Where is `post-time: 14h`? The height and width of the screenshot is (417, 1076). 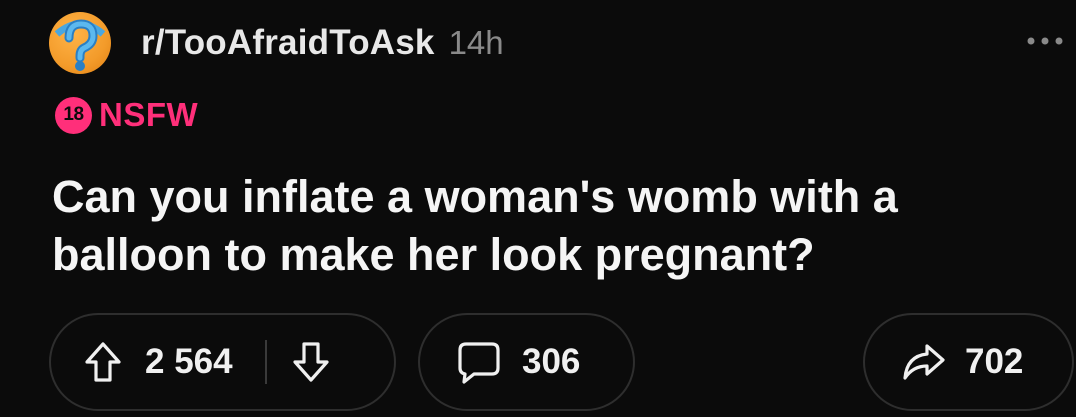
post-time: 14h is located at coordinates (476, 42).